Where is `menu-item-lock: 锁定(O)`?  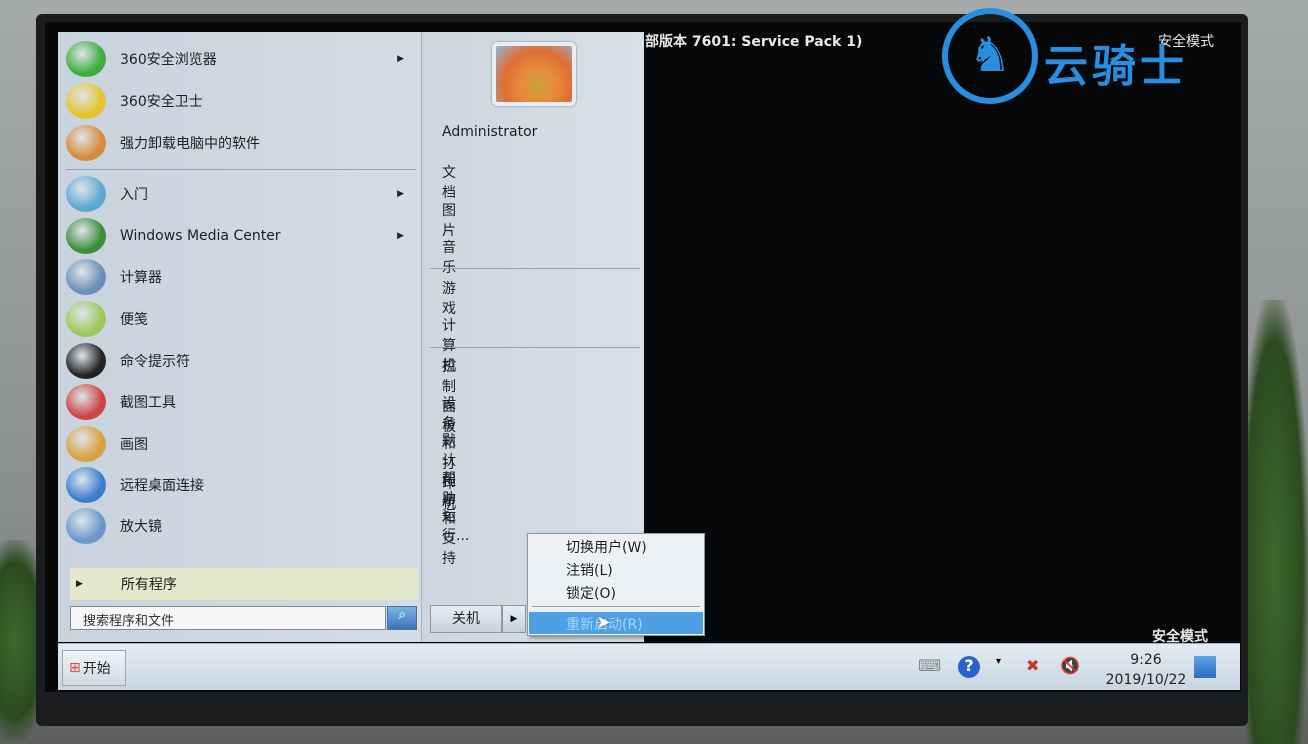
menu-item-lock: 锁定(O) is located at coordinates (591, 593).